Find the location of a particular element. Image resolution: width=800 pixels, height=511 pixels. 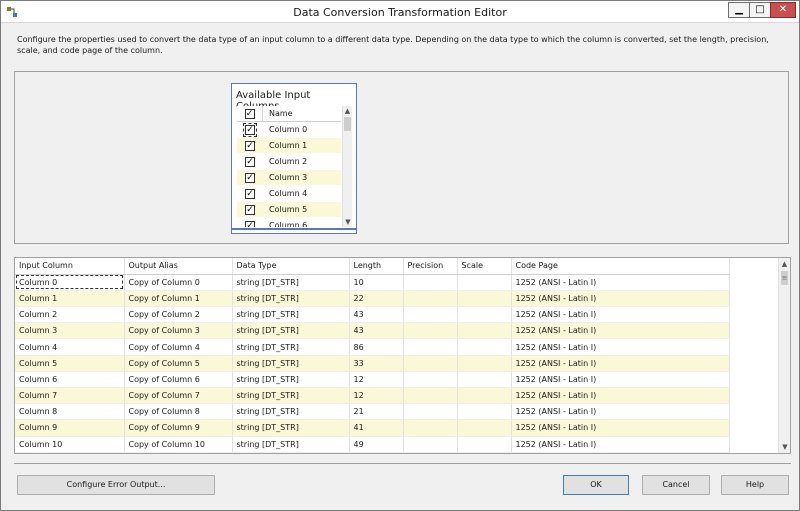

grid-cell: 41 is located at coordinates (376, 428).